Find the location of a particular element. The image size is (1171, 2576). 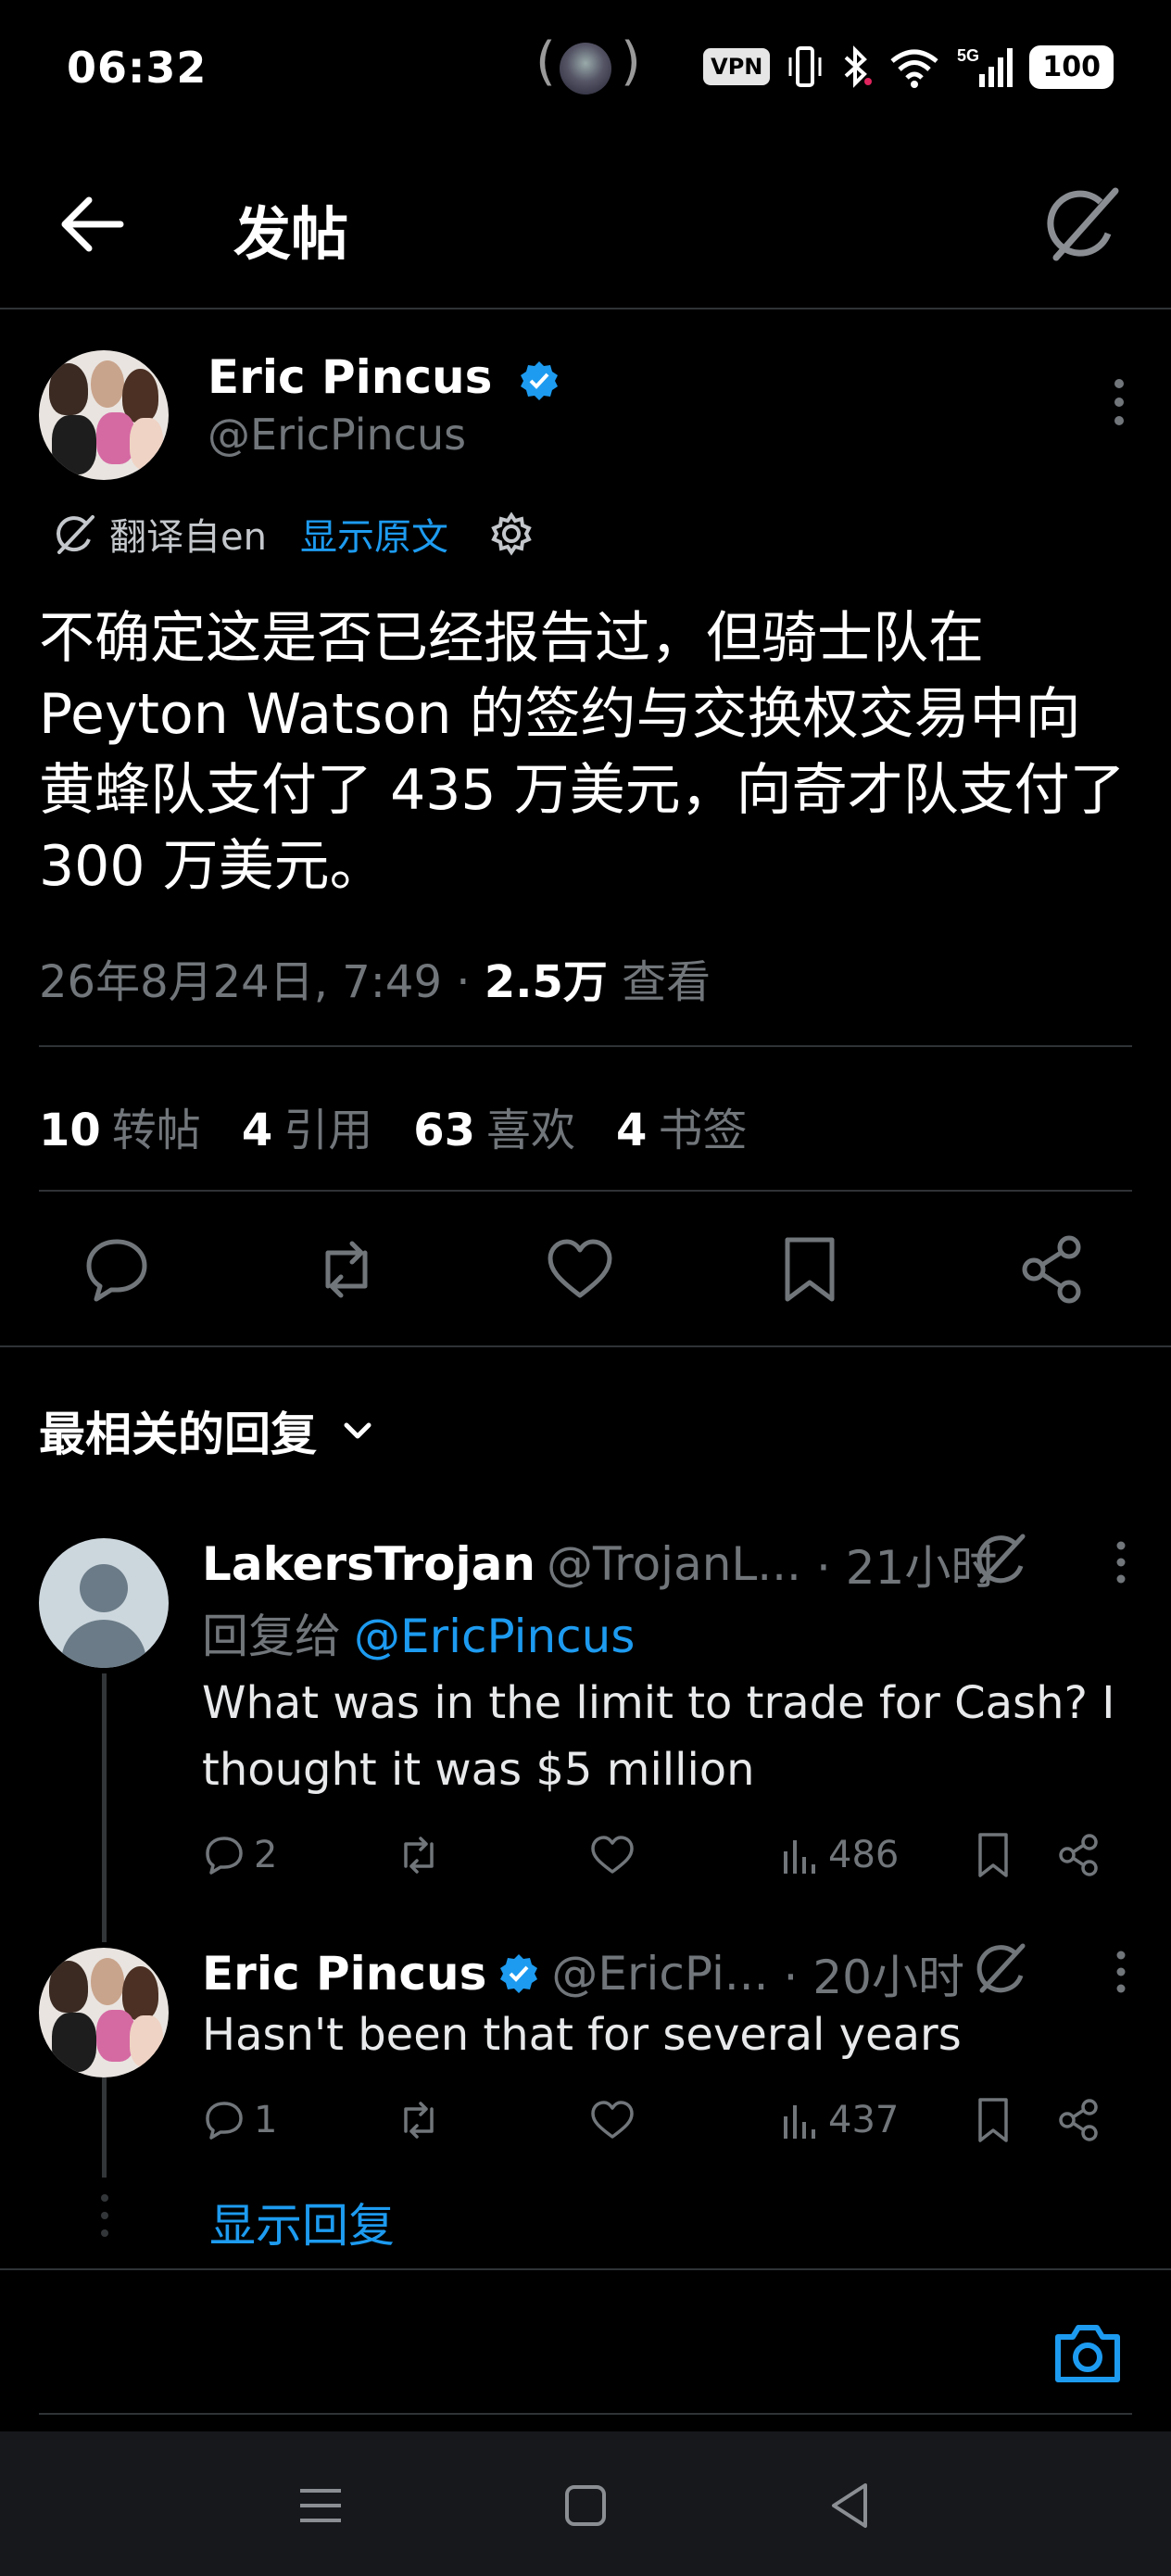

tweet-timestamp: 26年8月24日, 7:49 is located at coordinates (241, 982).